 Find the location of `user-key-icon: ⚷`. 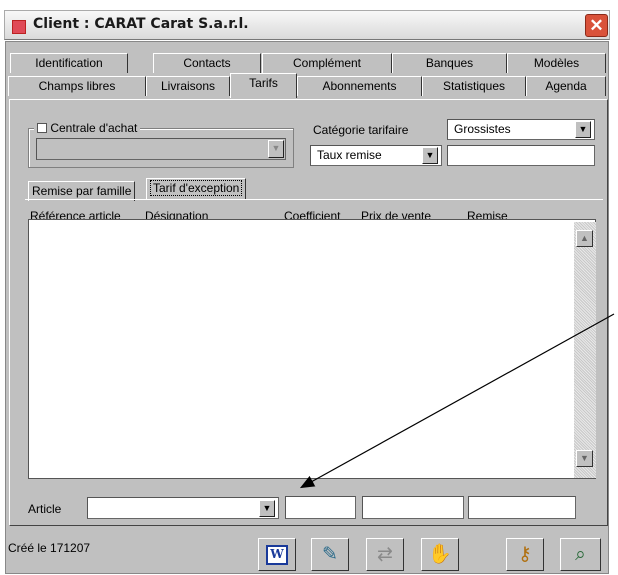

user-key-icon: ⚷ is located at coordinates (525, 554).